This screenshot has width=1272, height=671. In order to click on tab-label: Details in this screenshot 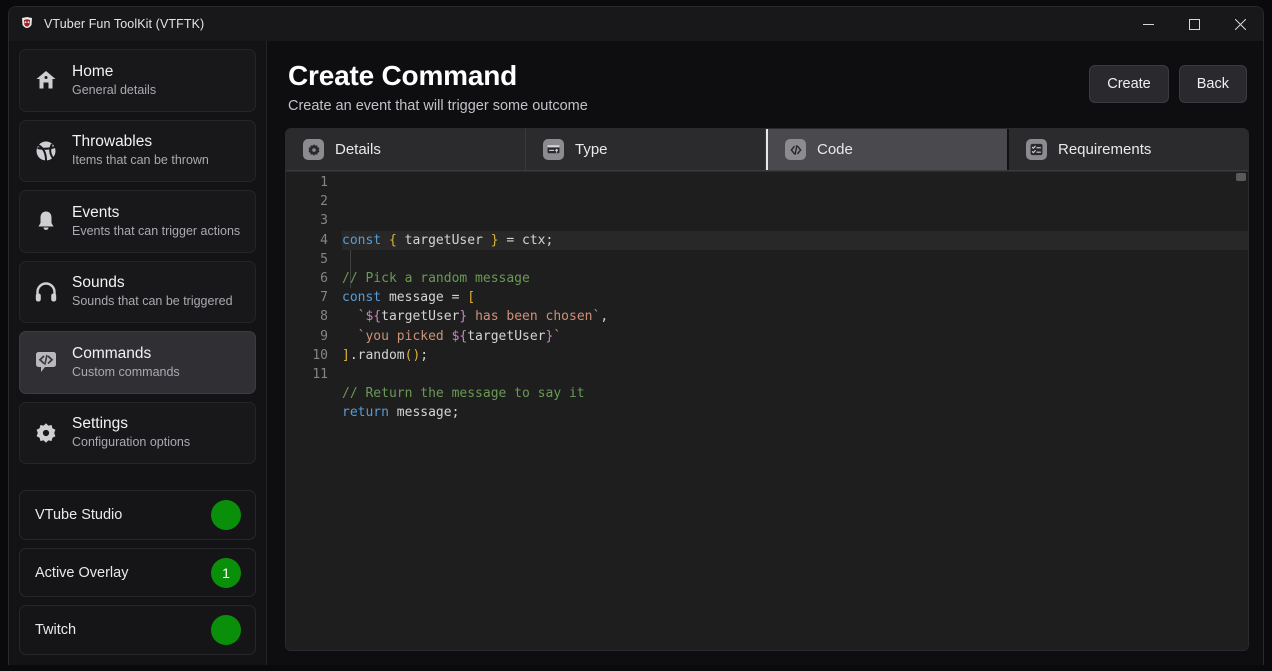, I will do `click(358, 149)`.